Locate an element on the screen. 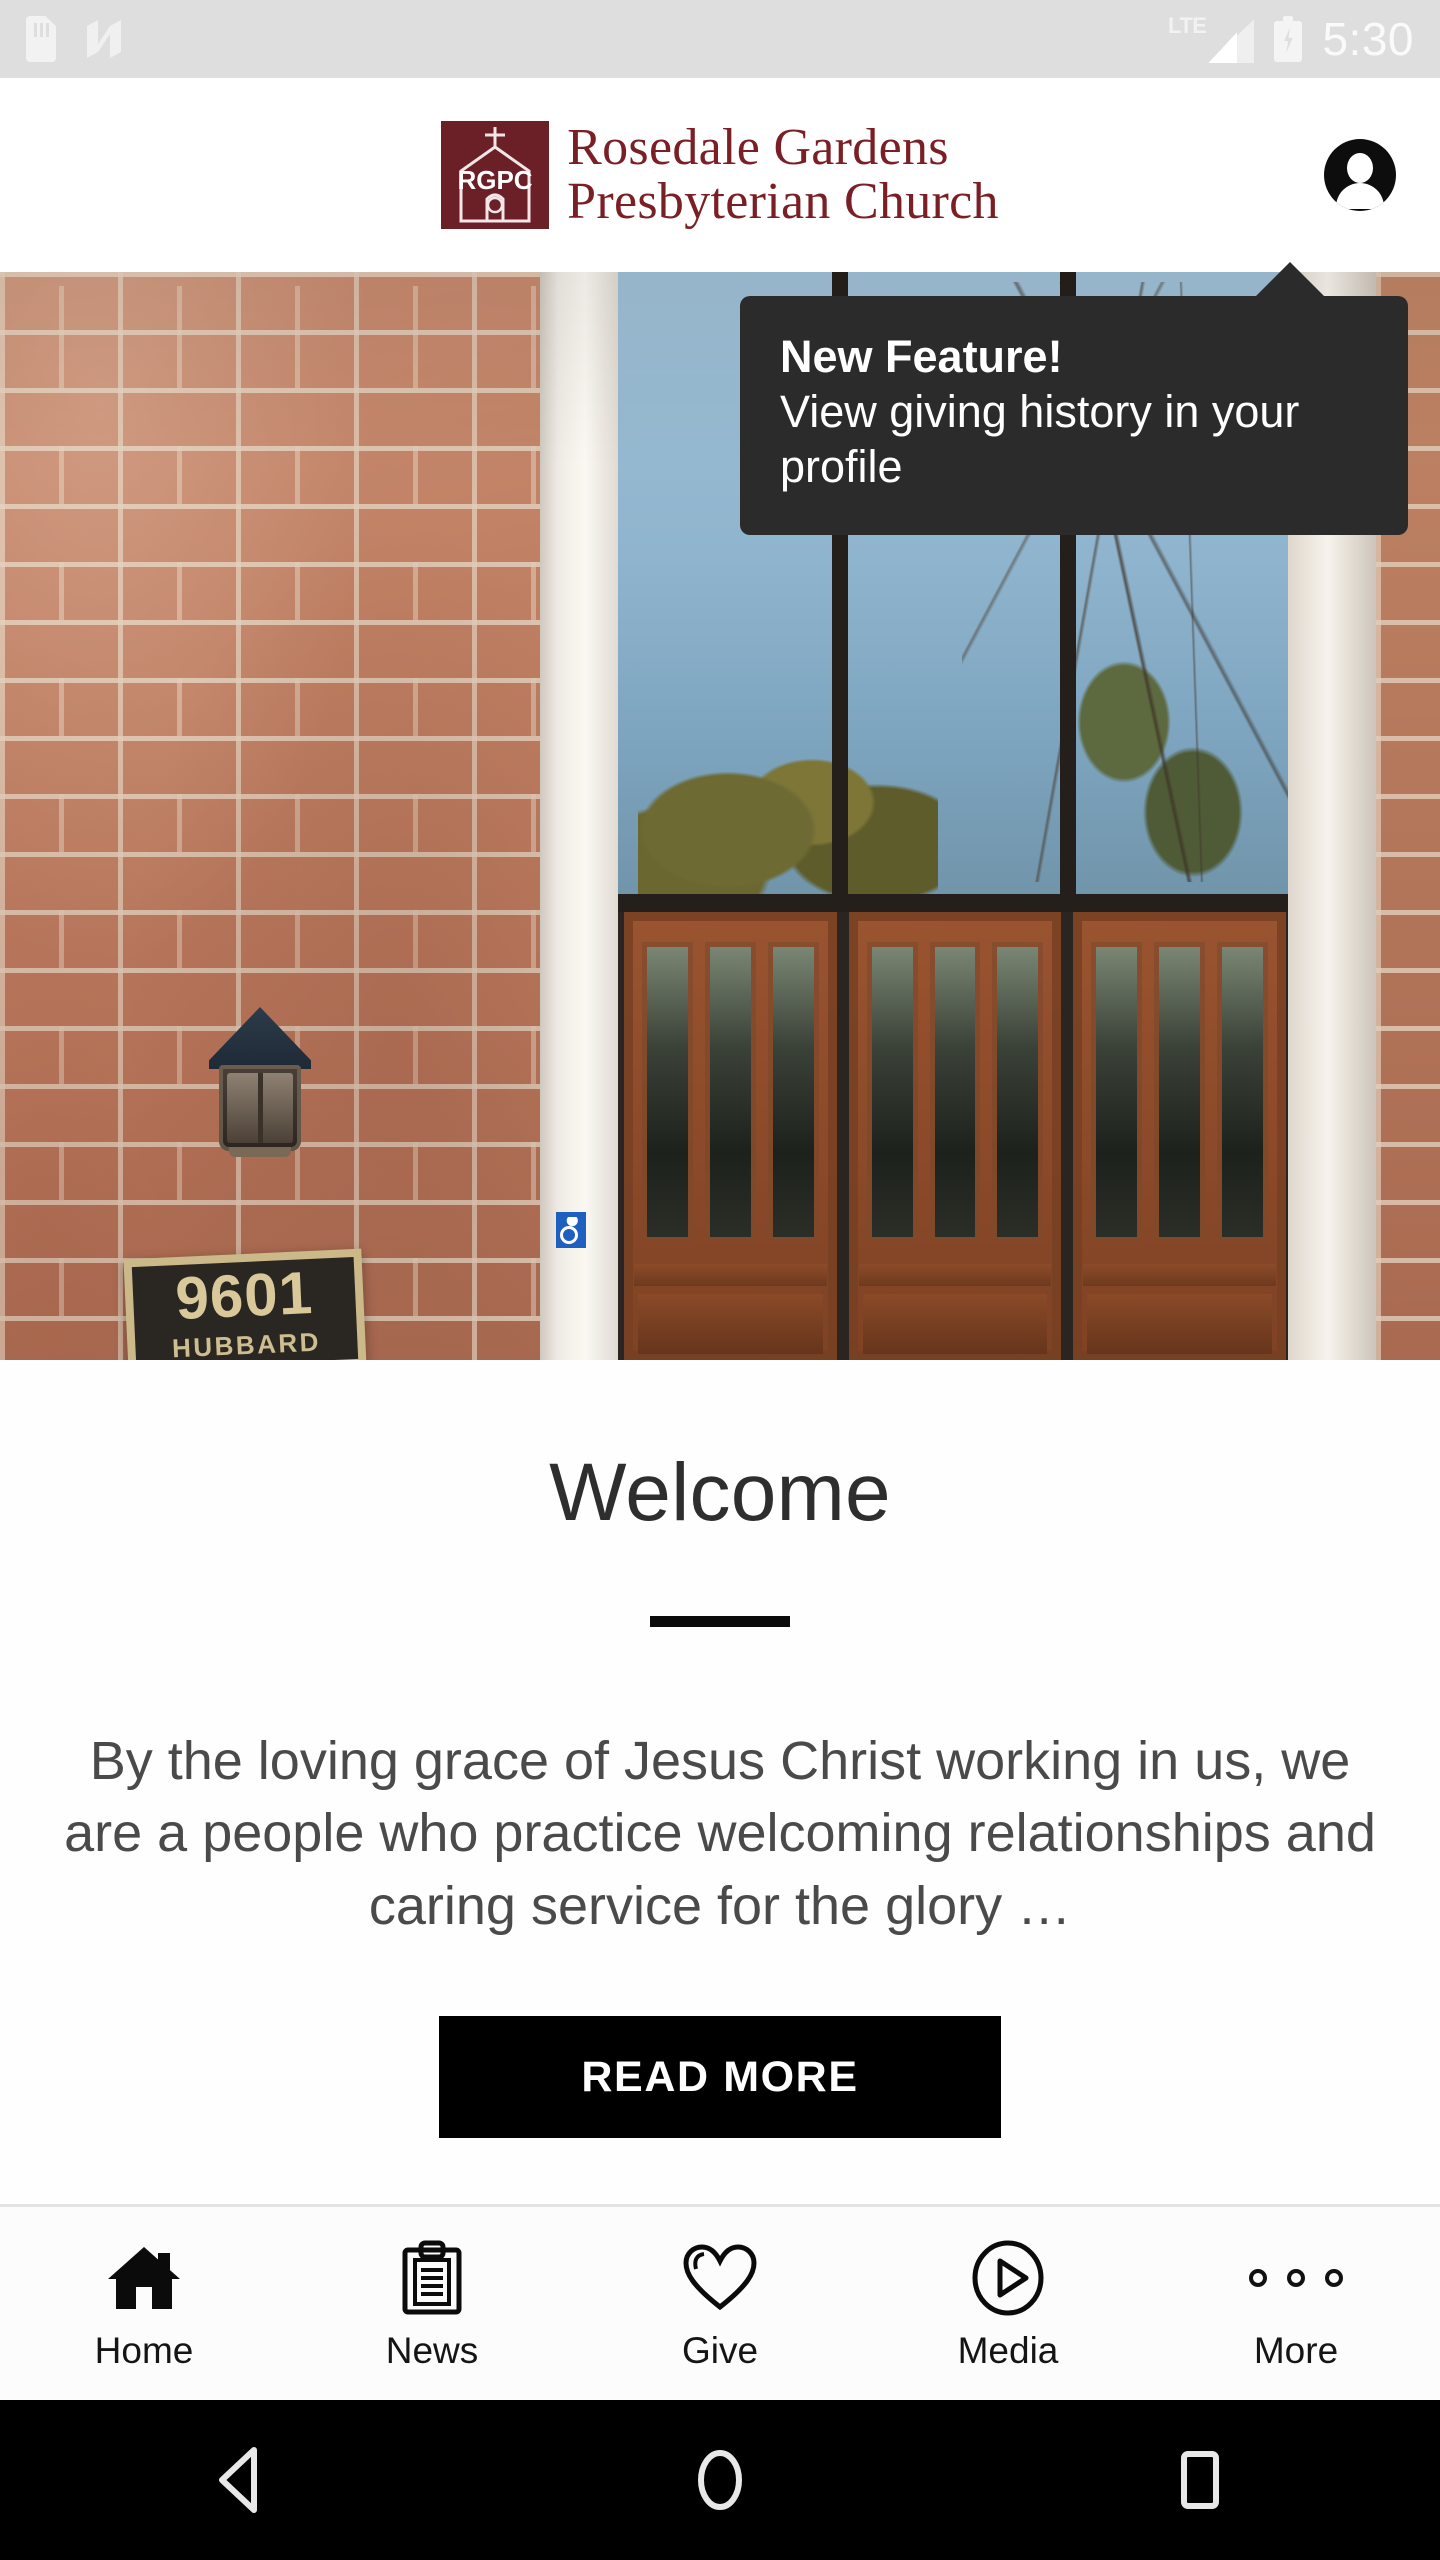  church-logo-icon: RGPC is located at coordinates (495, 175).